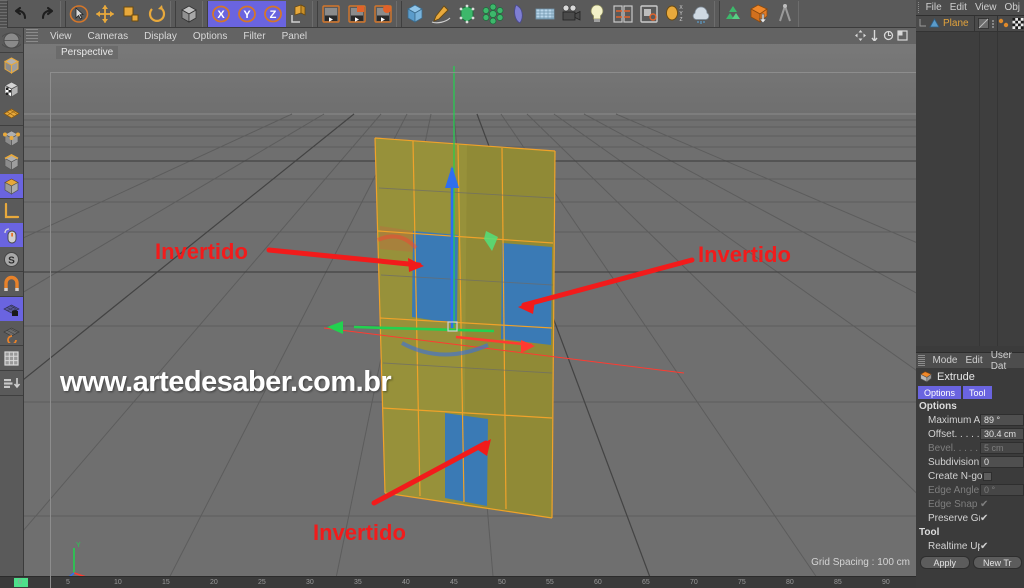  Describe the element at coordinates (934, 7) in the screenshot. I see `om-menu-file: File` at that location.